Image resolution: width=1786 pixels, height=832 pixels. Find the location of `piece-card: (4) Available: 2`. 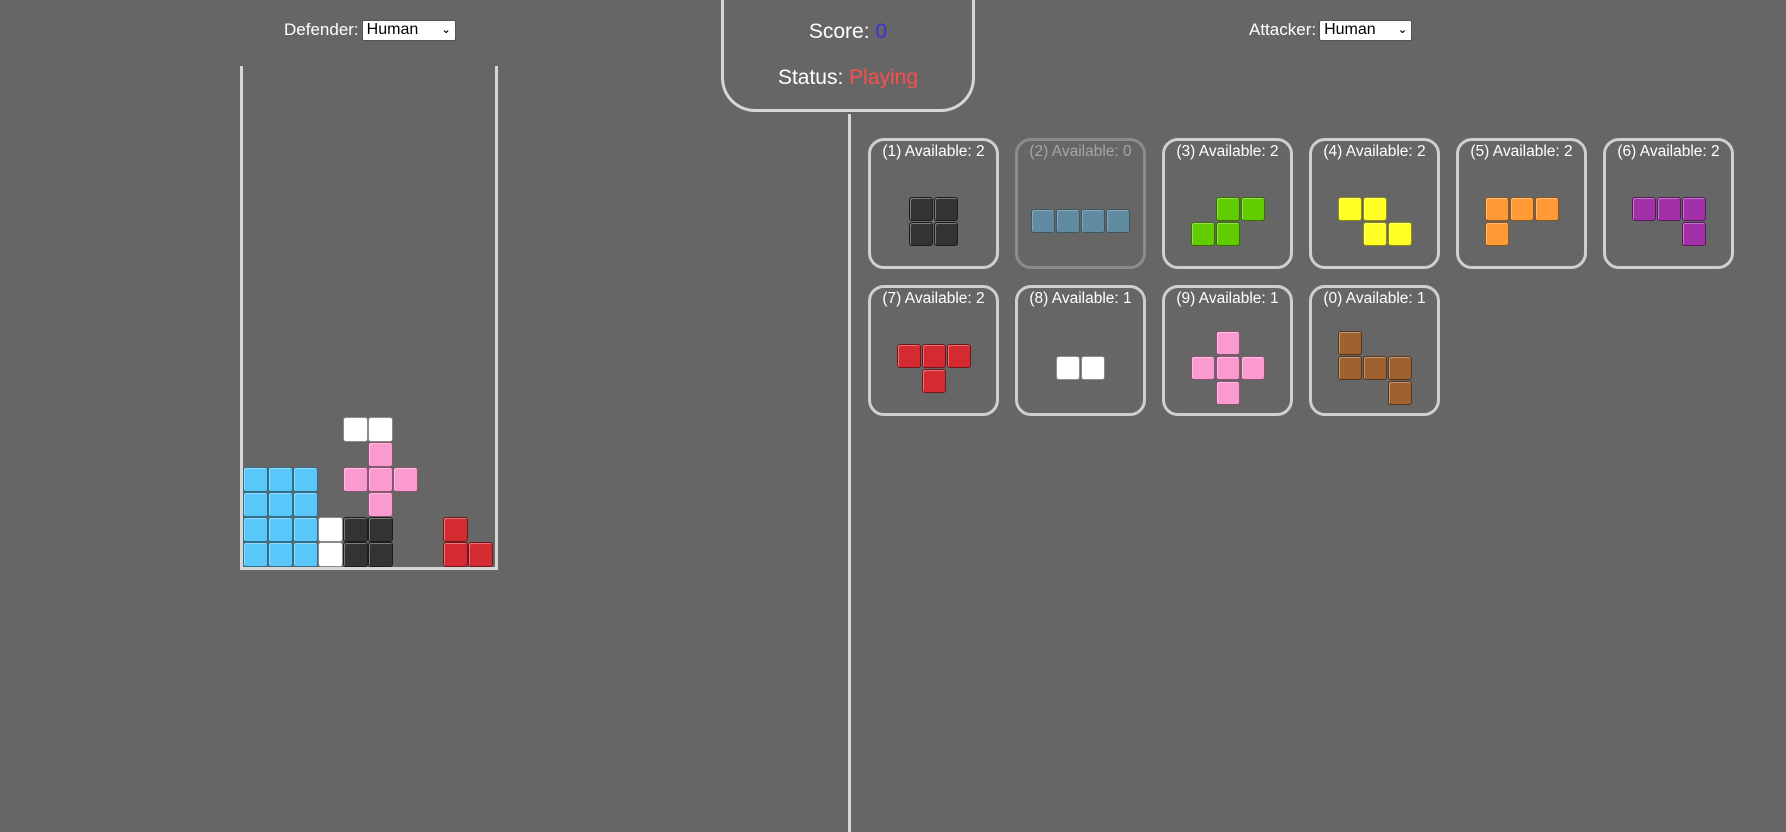

piece-card: (4) Available: 2 is located at coordinates (1374, 203).